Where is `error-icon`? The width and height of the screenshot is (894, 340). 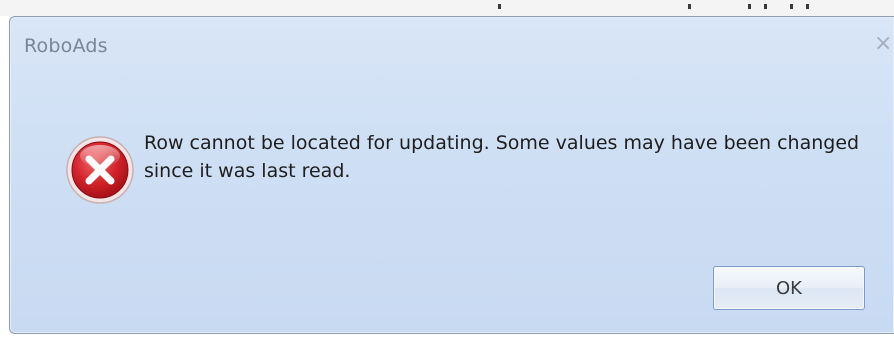 error-icon is located at coordinates (100, 170).